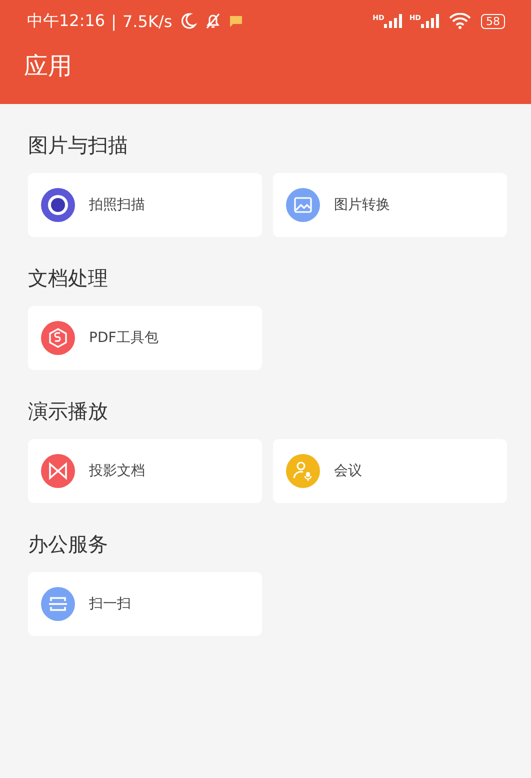 This screenshot has width=531, height=778. What do you see at coordinates (66, 21) in the screenshot?
I see `status-time: 中午12:16` at bounding box center [66, 21].